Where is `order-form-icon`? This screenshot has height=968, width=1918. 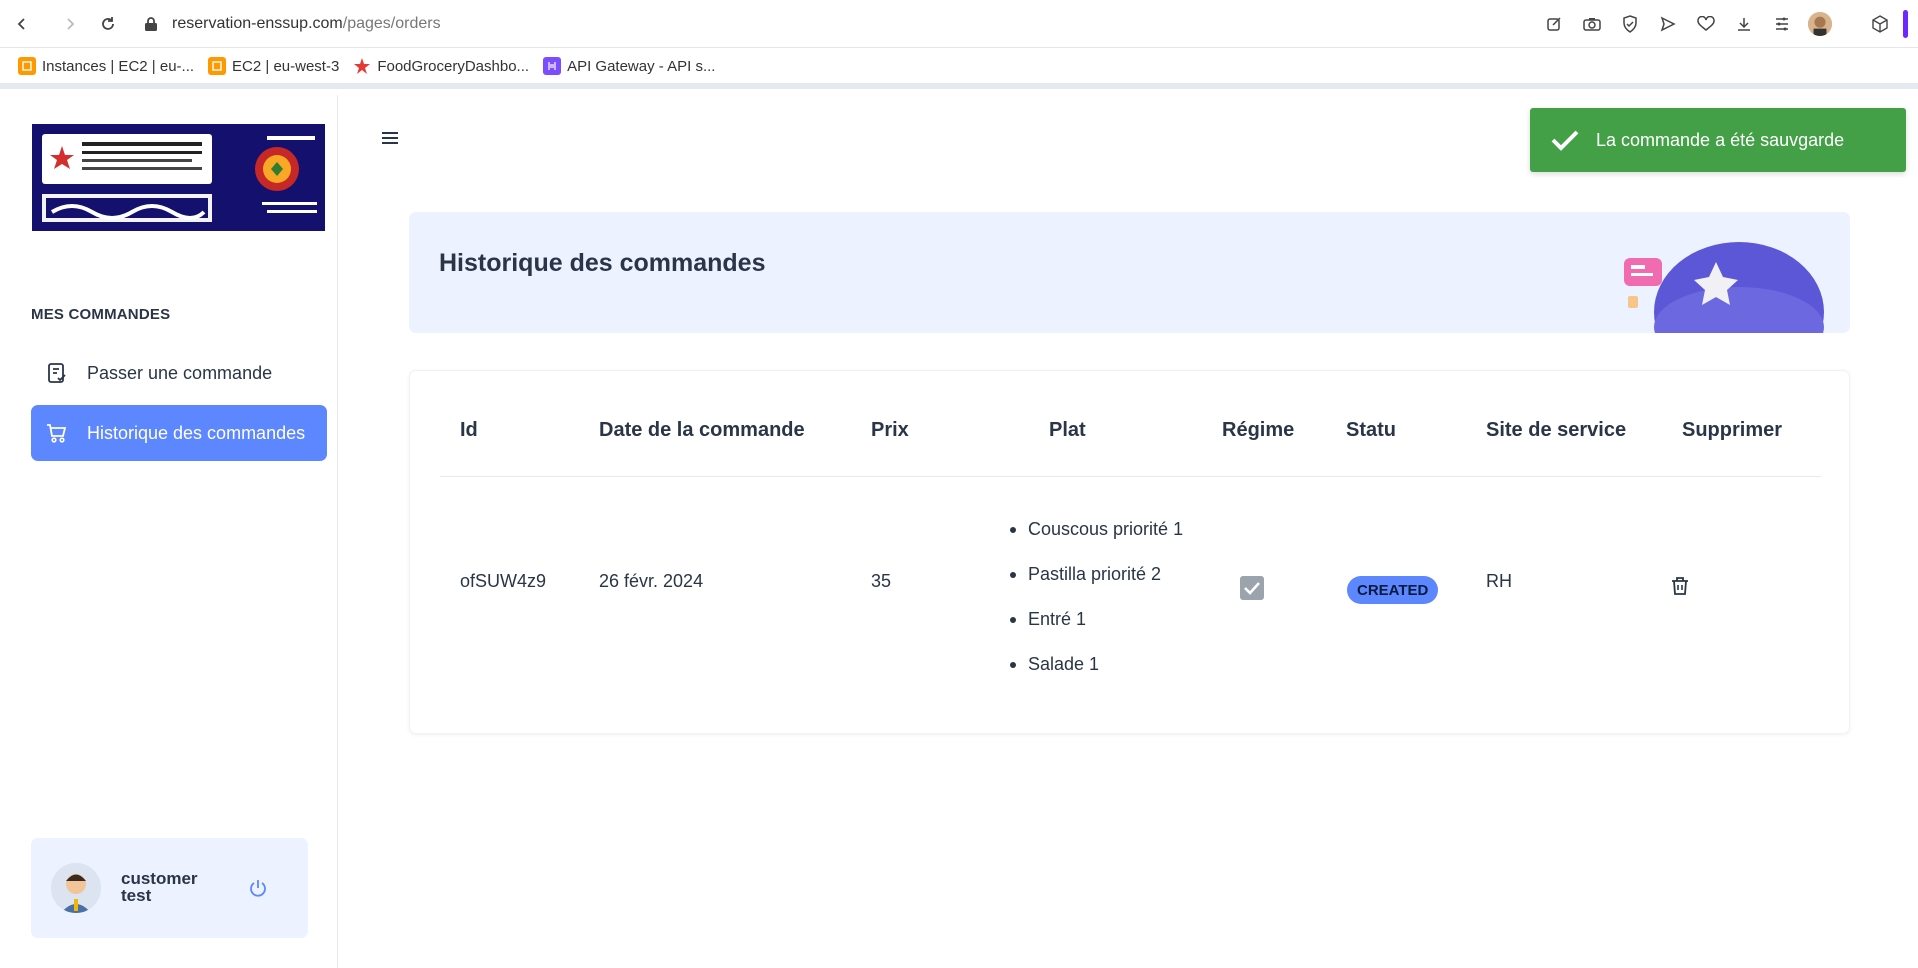 order-form-icon is located at coordinates (57, 373).